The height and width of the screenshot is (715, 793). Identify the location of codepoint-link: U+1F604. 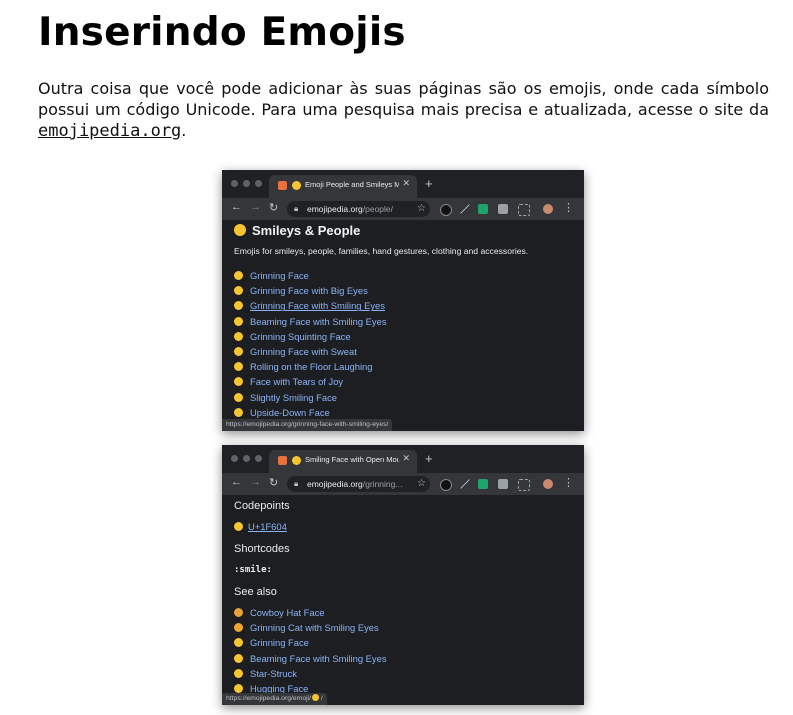
(260, 526).